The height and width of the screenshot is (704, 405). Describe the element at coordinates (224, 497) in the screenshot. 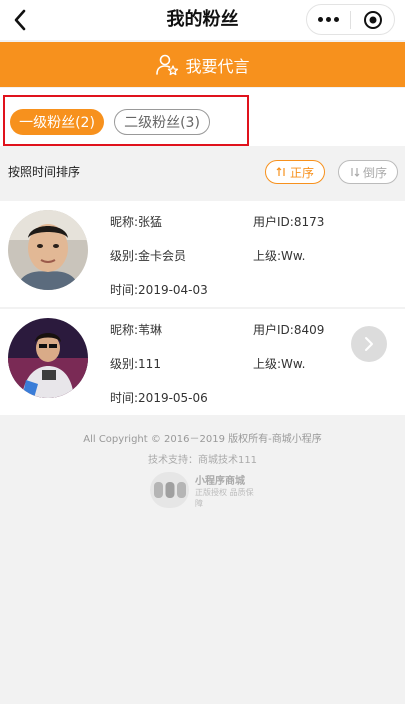

I see `logo-tagline: 正版授权 品质保障` at that location.